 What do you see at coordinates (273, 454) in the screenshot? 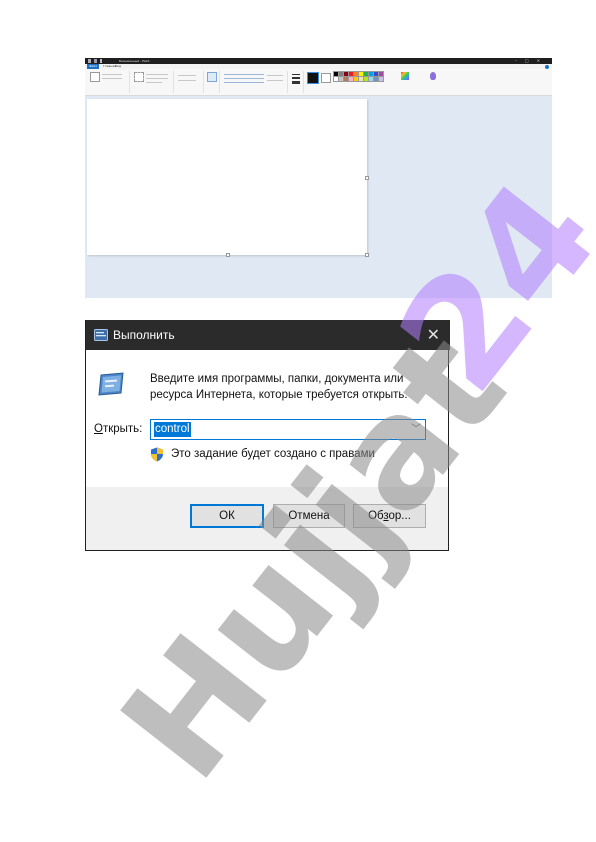
I see `admin-note: Это задание будет создано с правами` at bounding box center [273, 454].